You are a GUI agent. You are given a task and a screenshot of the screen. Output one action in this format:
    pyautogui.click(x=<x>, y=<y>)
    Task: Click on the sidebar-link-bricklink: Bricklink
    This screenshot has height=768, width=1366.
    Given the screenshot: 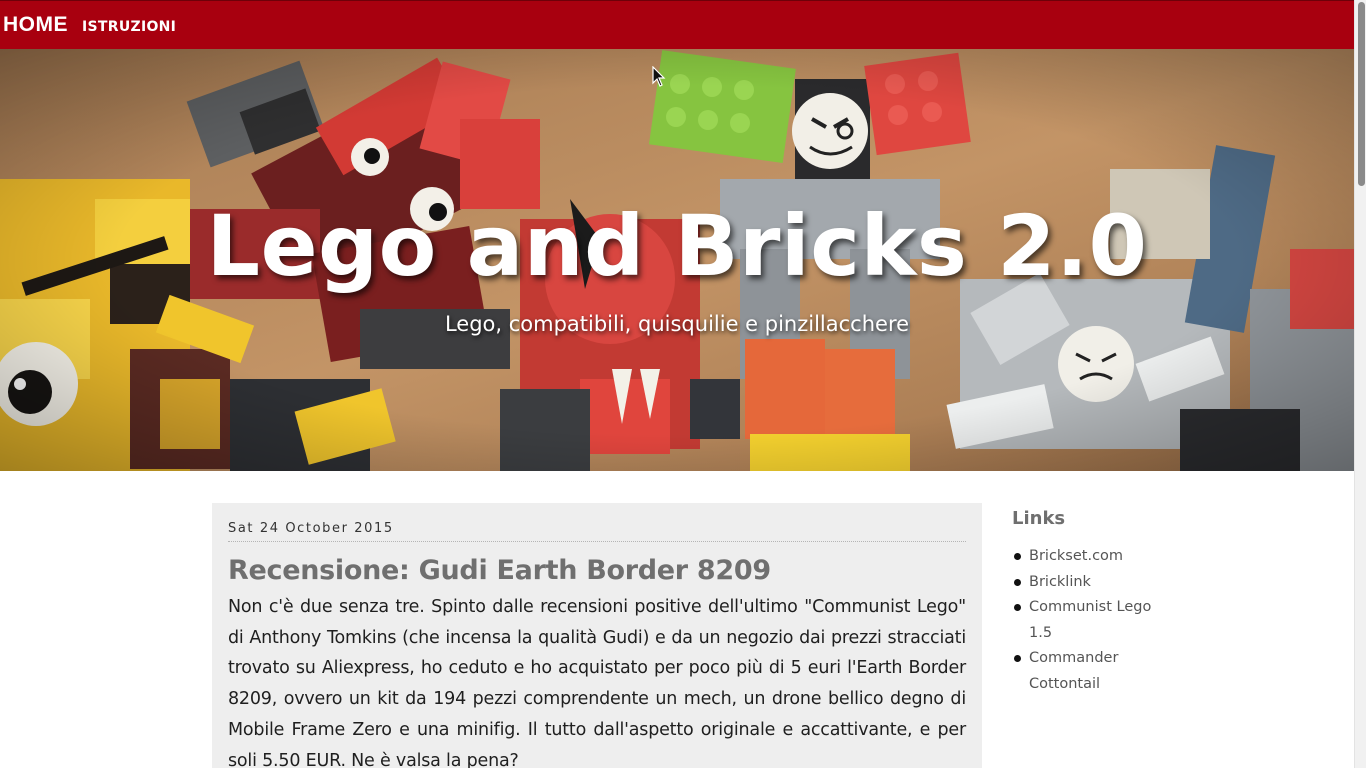 What is the action you would take?
    pyautogui.click(x=1082, y=583)
    